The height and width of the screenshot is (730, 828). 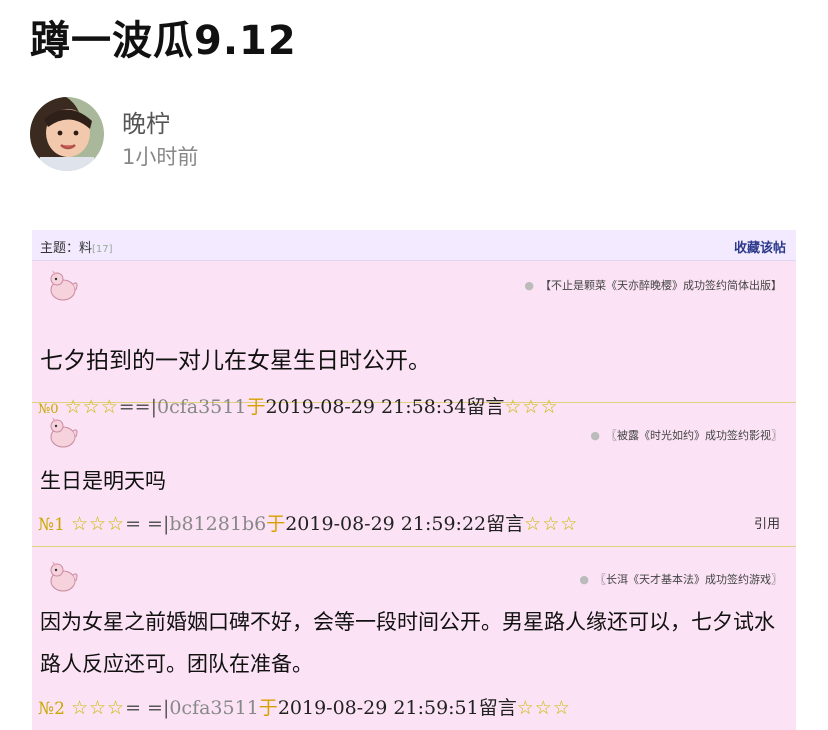 I want to click on post-number: №1, so click(x=51, y=525).